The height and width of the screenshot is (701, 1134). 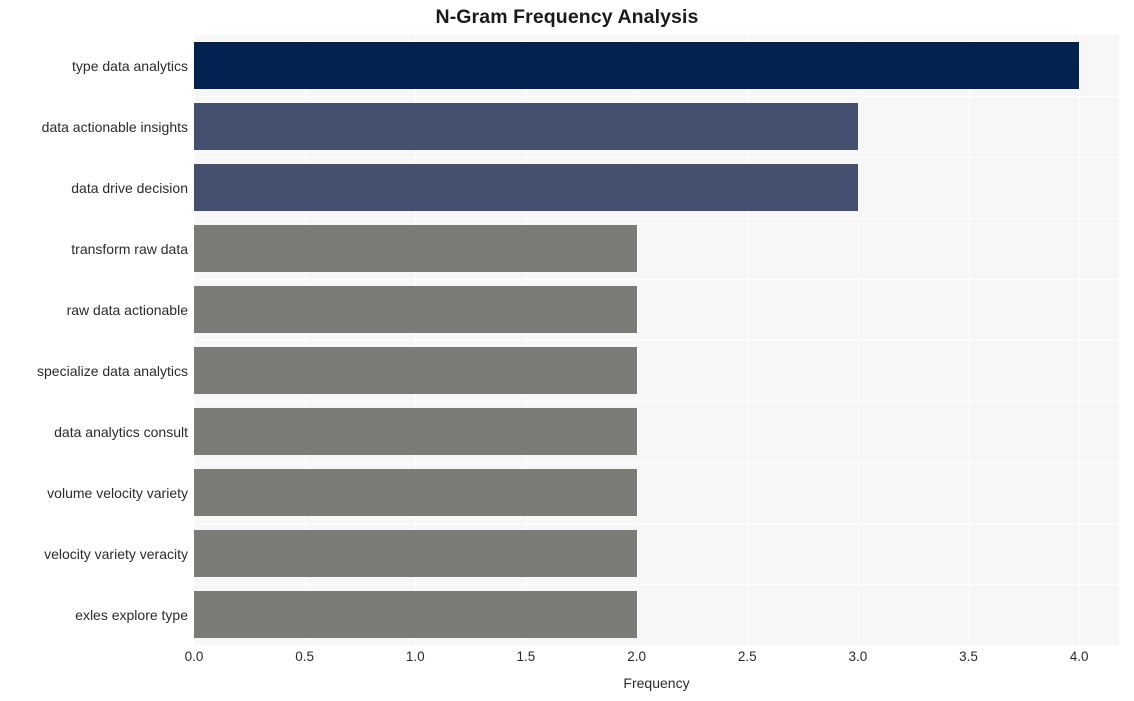 What do you see at coordinates (1079, 656) in the screenshot?
I see `x-tick-label: 4.0` at bounding box center [1079, 656].